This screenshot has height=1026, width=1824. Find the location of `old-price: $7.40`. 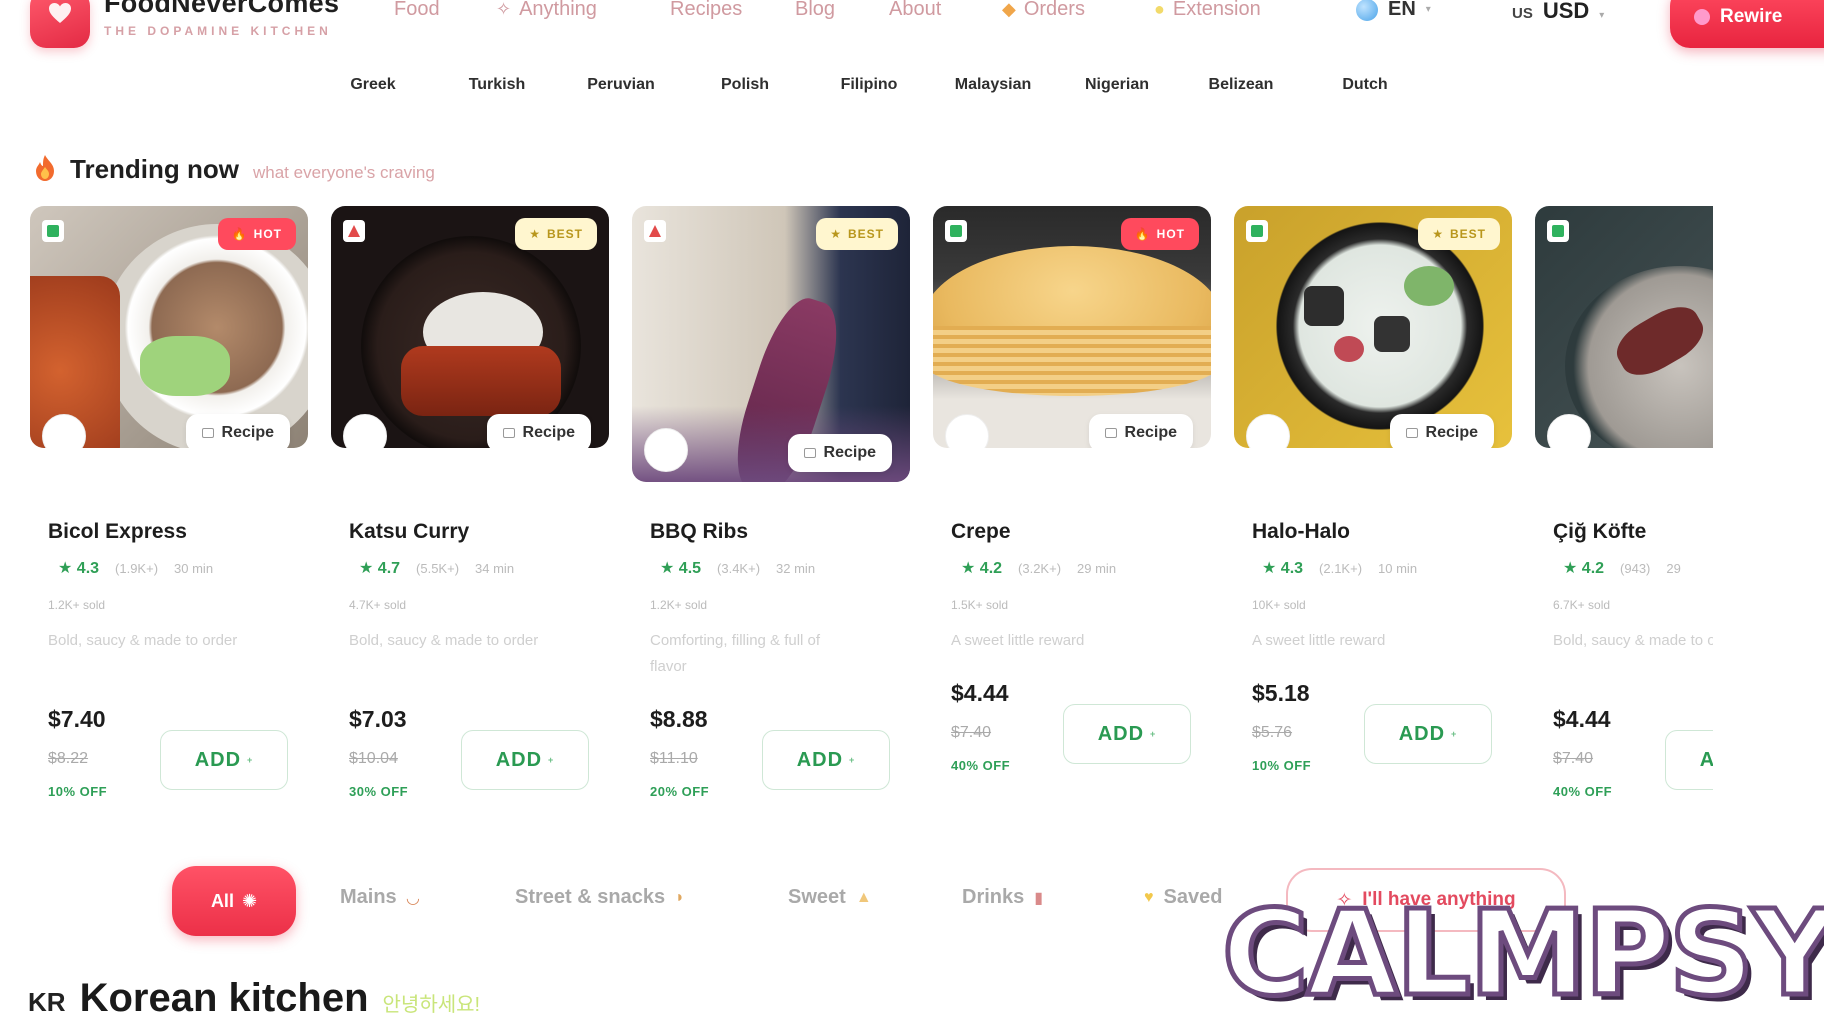

old-price: $7.40 is located at coordinates (1573, 758).